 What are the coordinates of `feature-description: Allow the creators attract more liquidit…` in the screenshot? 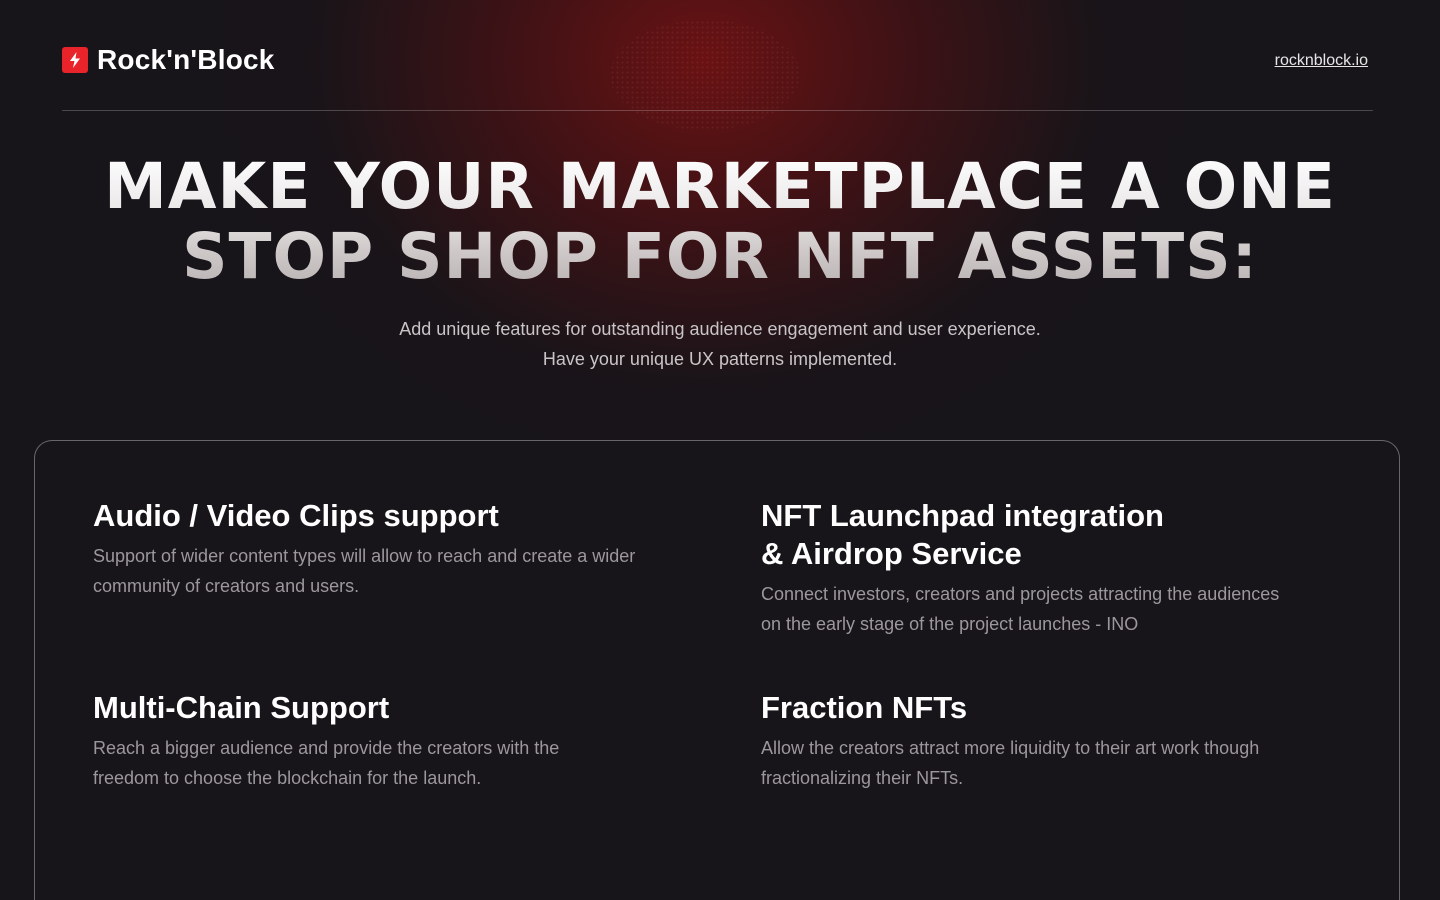 It's located at (1061, 763).